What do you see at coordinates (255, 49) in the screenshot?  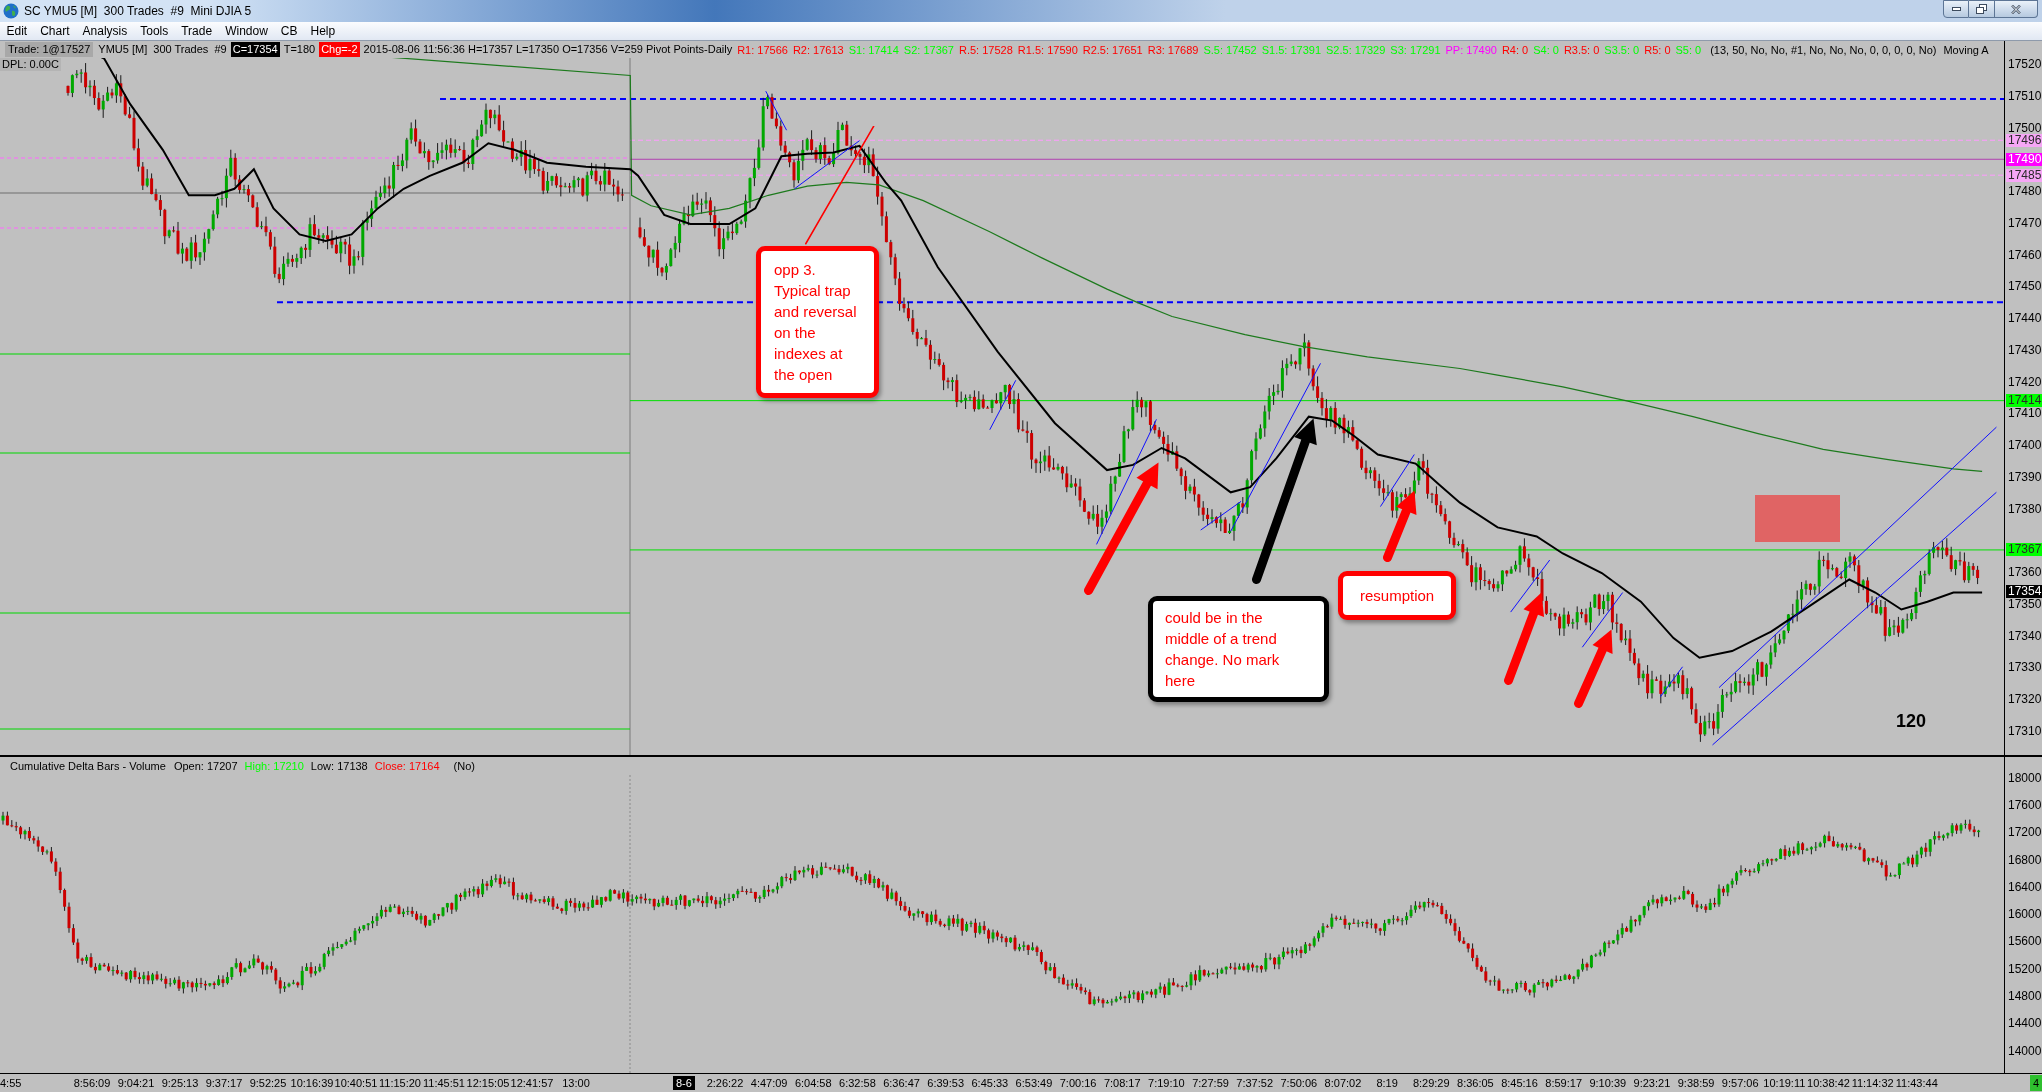 I see `close-price-tag: C=17354` at bounding box center [255, 49].